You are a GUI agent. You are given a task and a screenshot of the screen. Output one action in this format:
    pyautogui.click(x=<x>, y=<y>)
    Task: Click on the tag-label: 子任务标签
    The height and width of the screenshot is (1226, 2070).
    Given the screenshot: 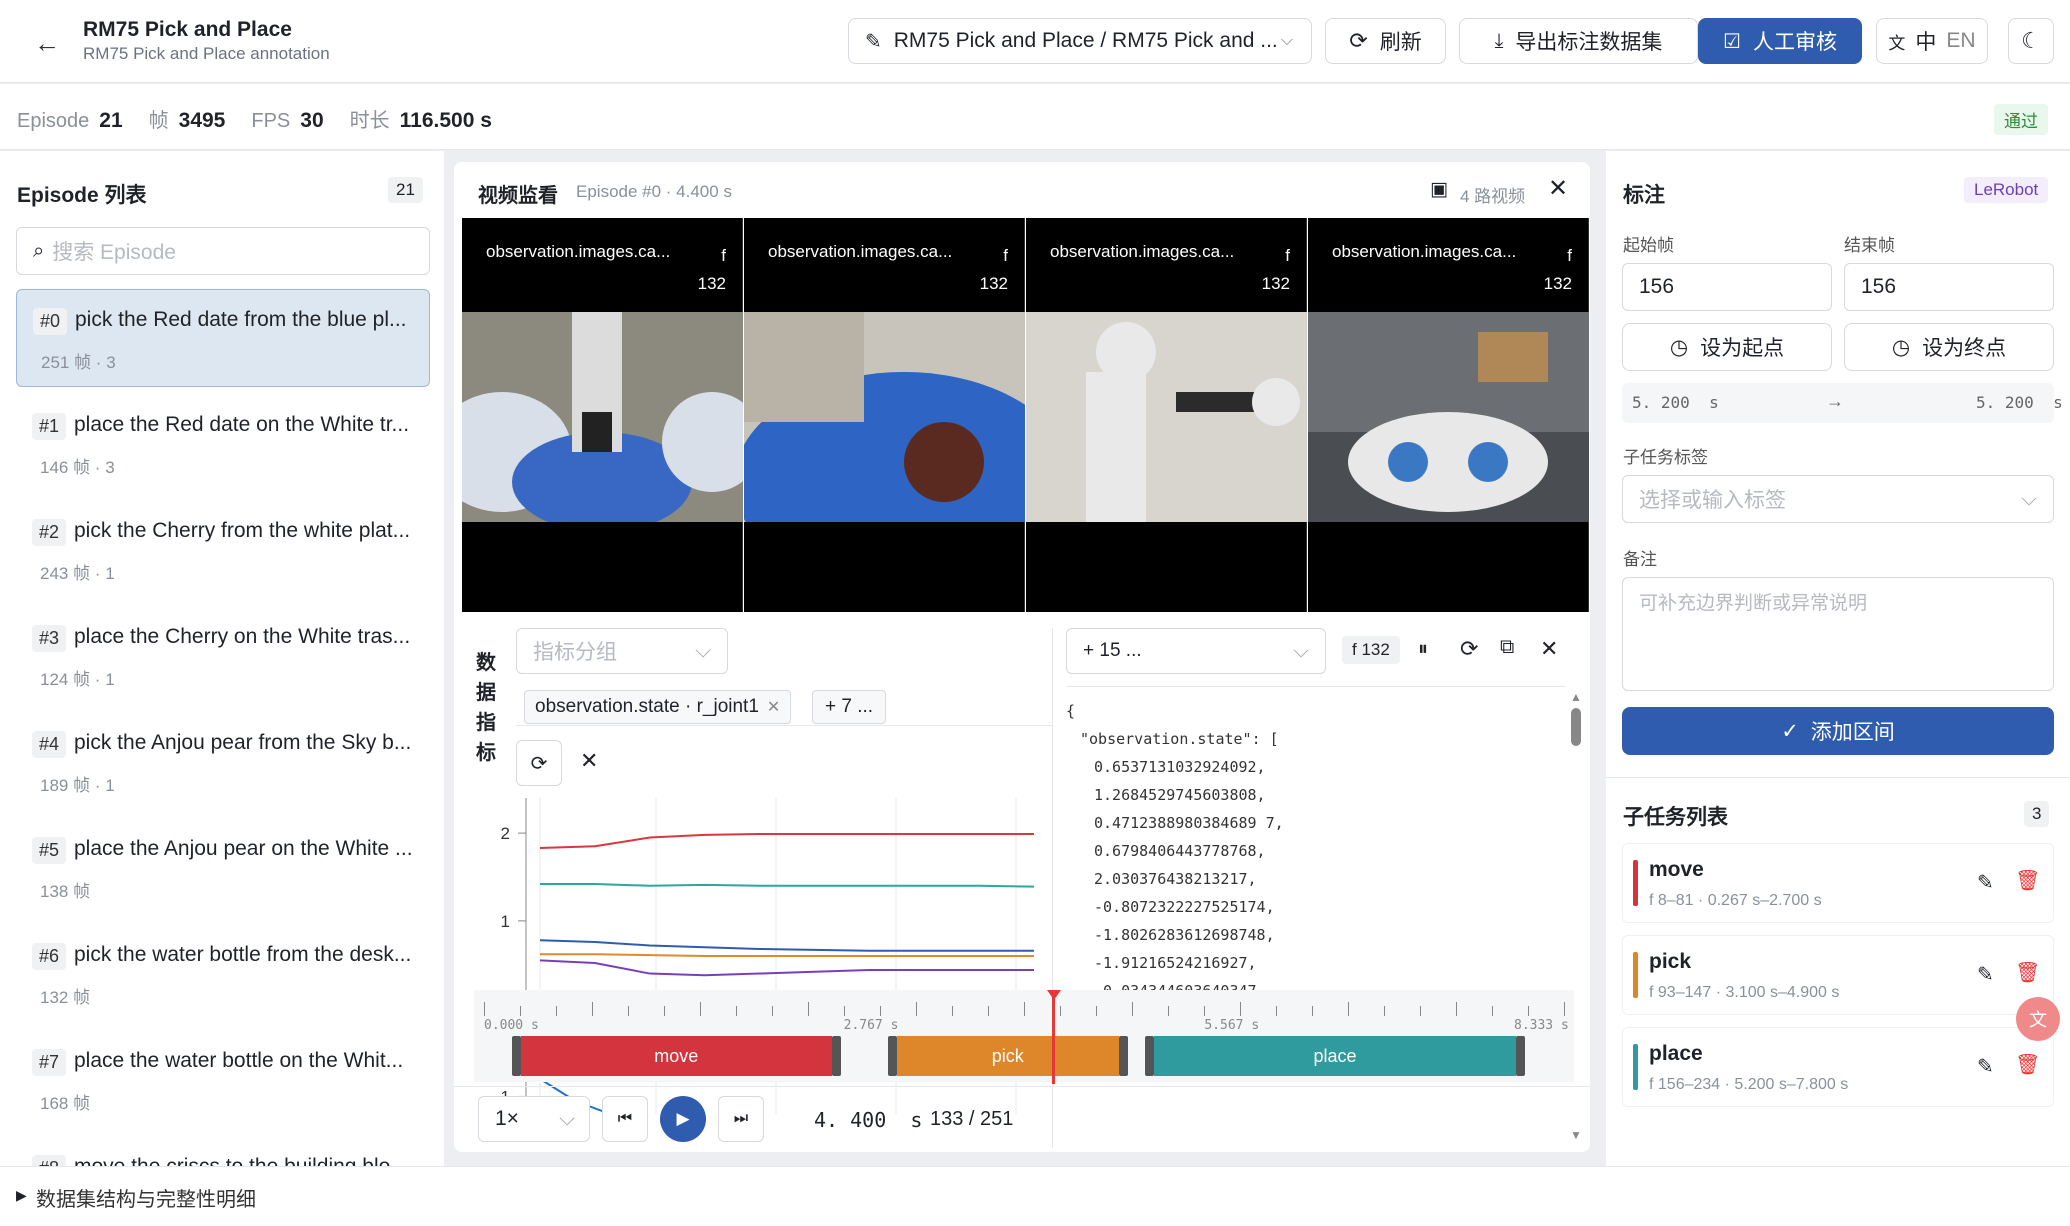 What is the action you would take?
    pyautogui.click(x=1665, y=457)
    